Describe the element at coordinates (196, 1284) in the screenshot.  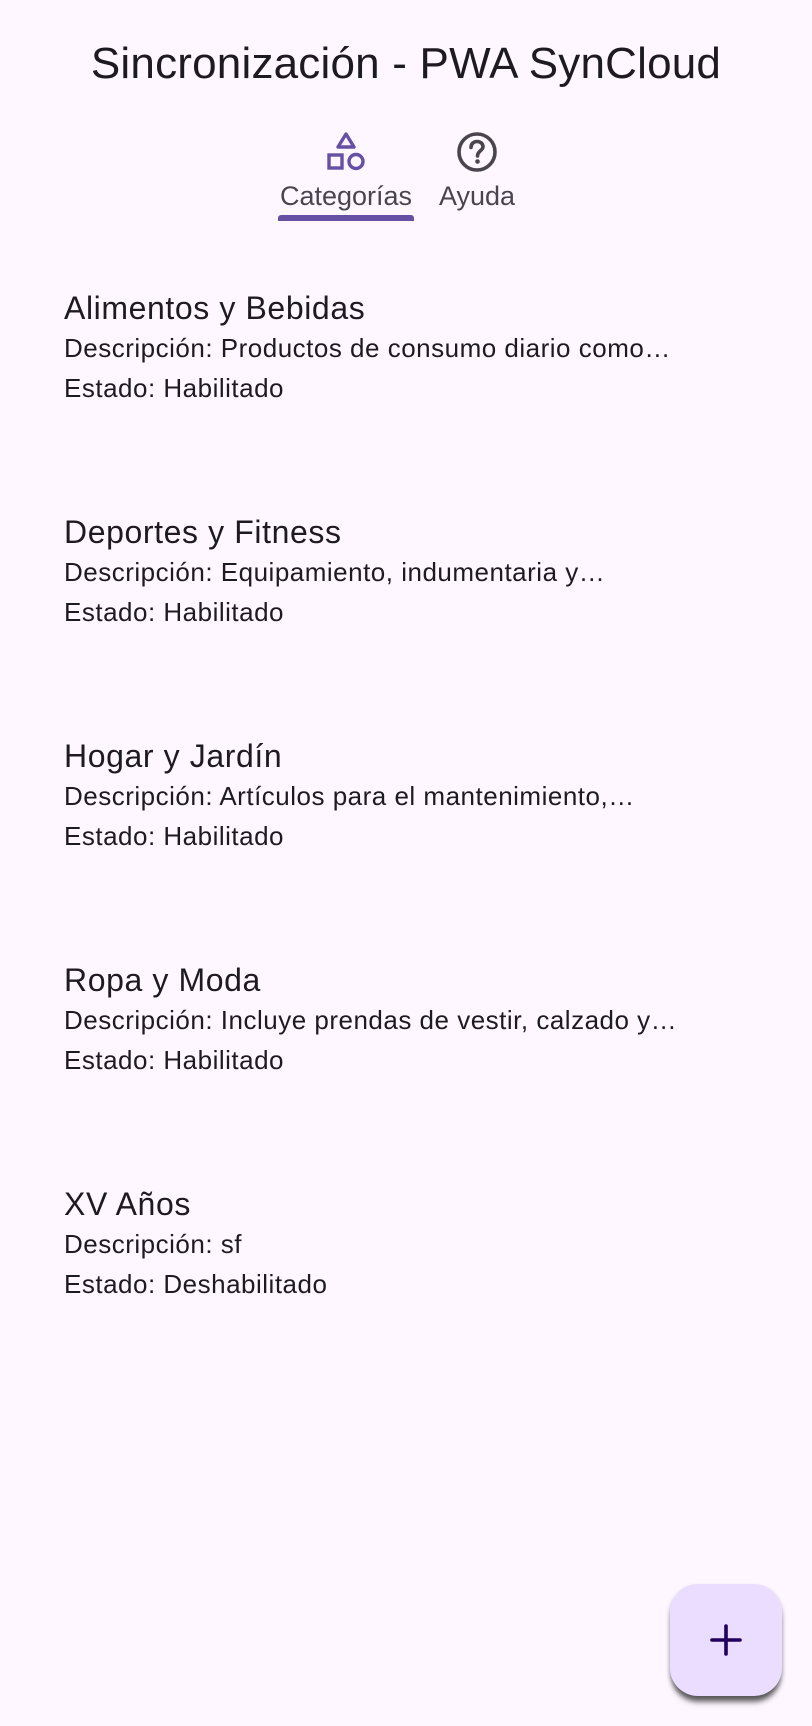
I see `category-status: Estado: Deshabilitado` at that location.